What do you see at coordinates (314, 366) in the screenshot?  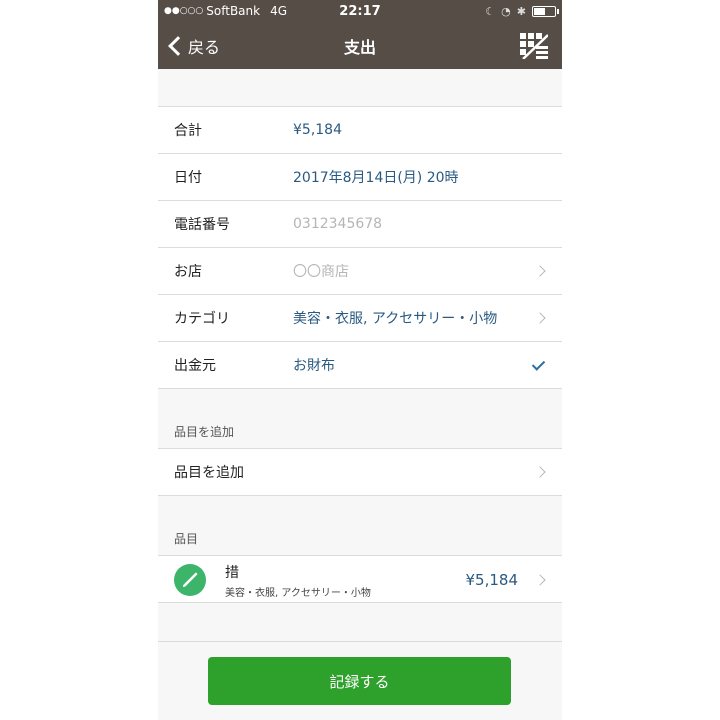 I see `payment-source-value: お財布` at bounding box center [314, 366].